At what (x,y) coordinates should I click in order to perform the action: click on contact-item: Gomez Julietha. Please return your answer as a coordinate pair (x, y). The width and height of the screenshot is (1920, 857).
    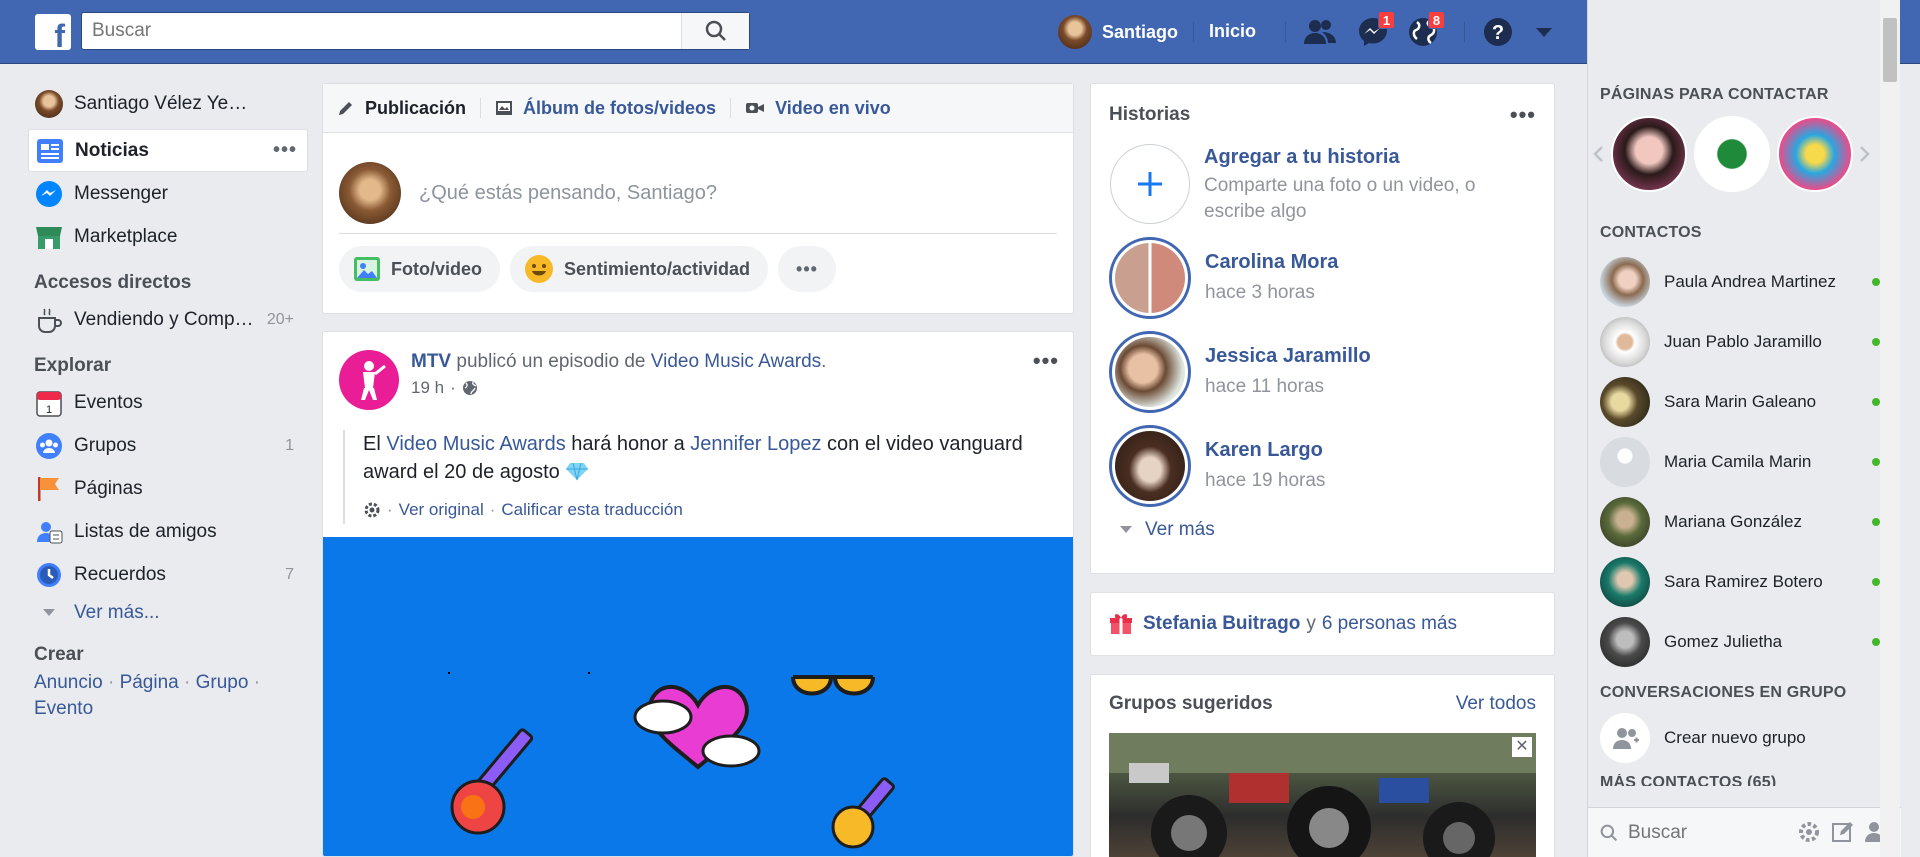
    Looking at the image, I should click on (1744, 642).